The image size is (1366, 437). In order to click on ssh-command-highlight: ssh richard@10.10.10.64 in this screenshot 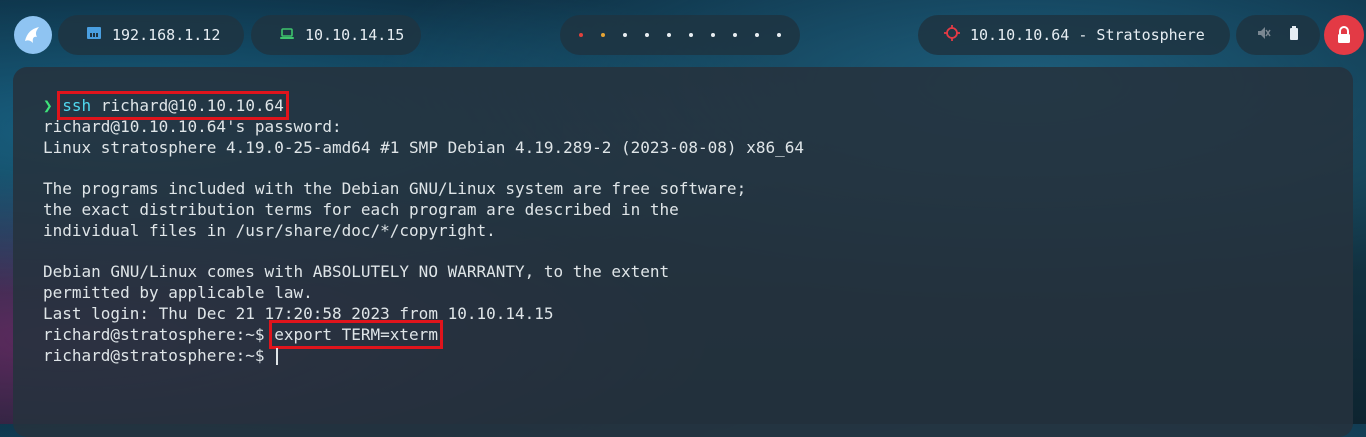, I will do `click(173, 105)`.